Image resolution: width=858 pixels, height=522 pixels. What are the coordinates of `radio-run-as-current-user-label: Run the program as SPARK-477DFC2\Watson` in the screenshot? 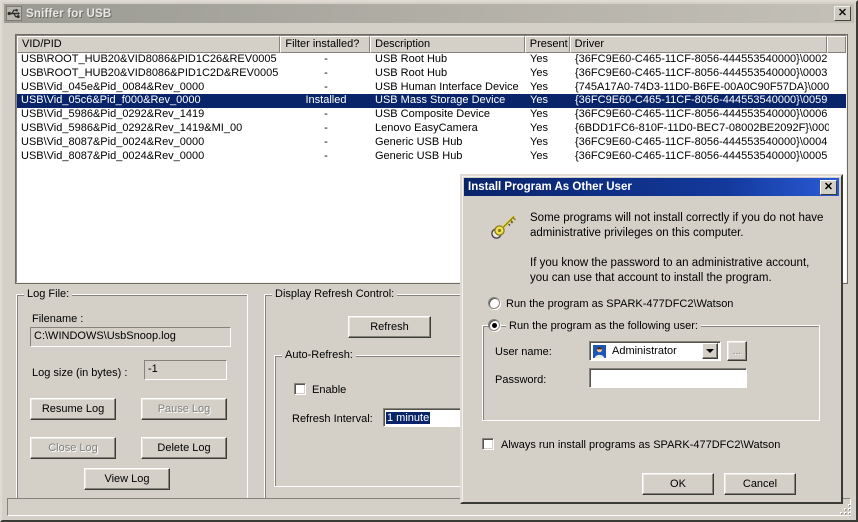 It's located at (620, 304).